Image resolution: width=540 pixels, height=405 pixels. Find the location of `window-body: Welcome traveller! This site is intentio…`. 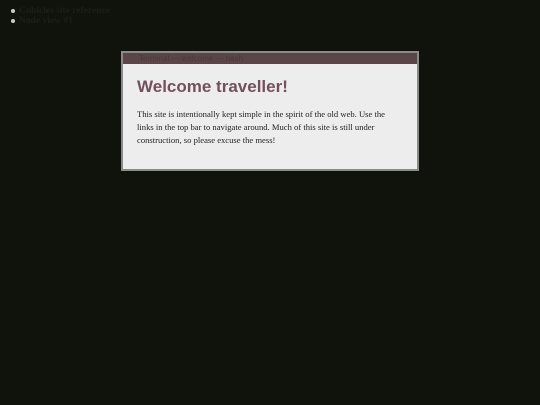

window-body: Welcome traveller! This site is intentio… is located at coordinates (270, 105).